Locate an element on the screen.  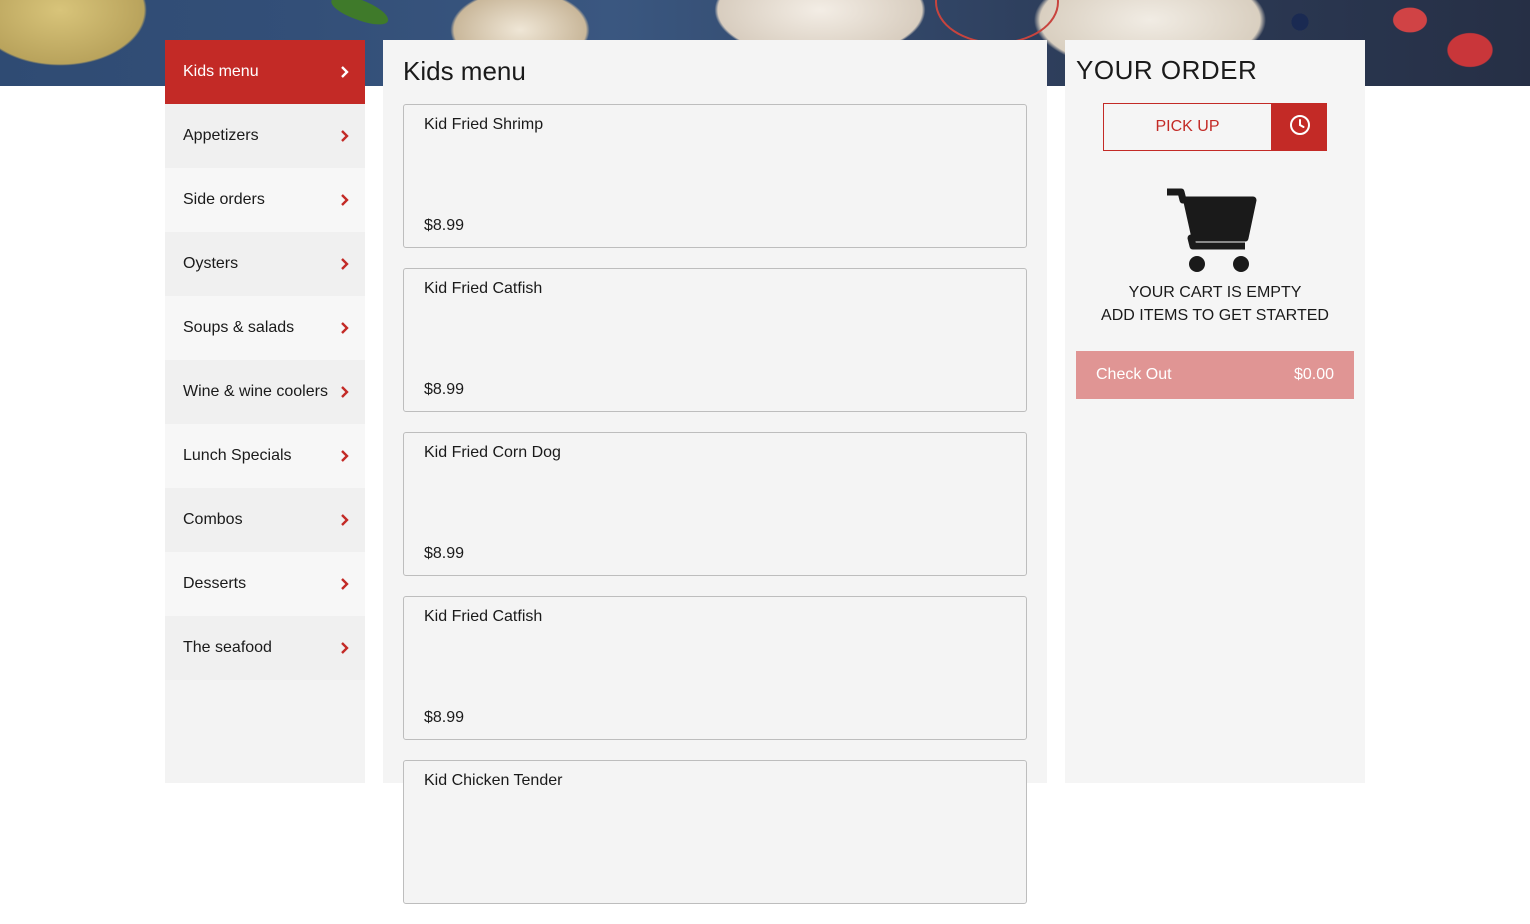
checkout-button: Check Out $0.00 is located at coordinates (1215, 375).